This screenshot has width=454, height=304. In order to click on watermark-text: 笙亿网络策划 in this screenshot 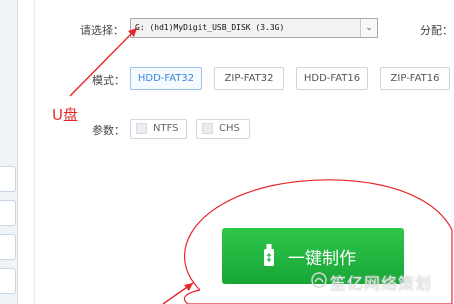, I will do `click(381, 283)`.